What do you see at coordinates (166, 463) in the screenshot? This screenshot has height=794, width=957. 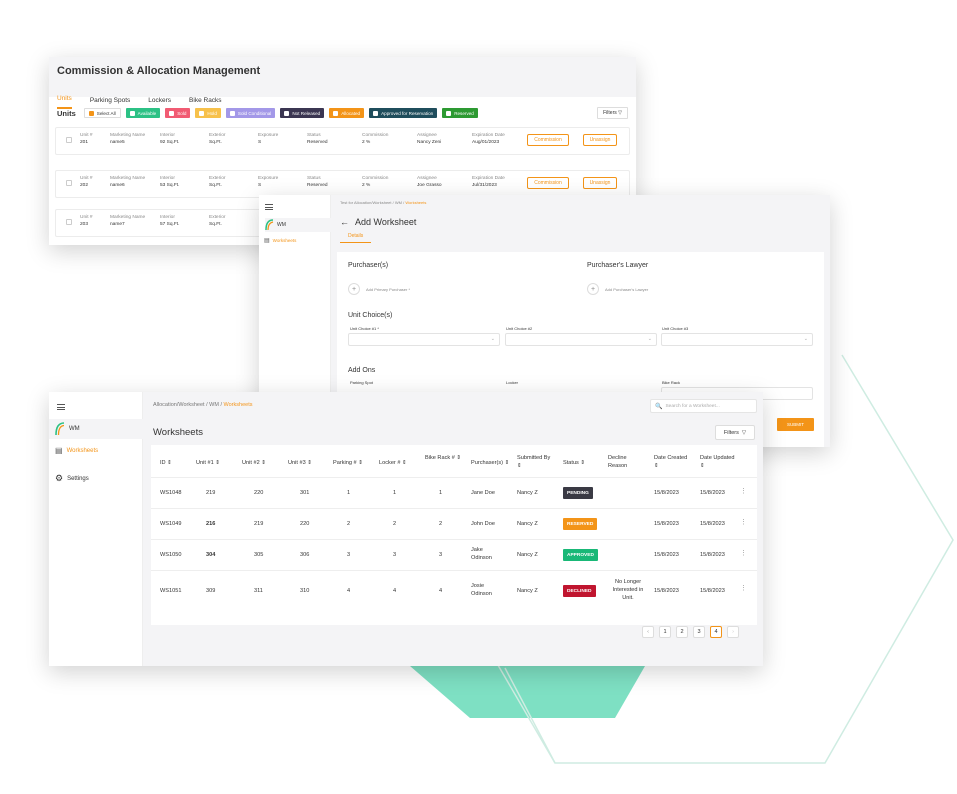 I see `column-header-id: ID ⇕` at bounding box center [166, 463].